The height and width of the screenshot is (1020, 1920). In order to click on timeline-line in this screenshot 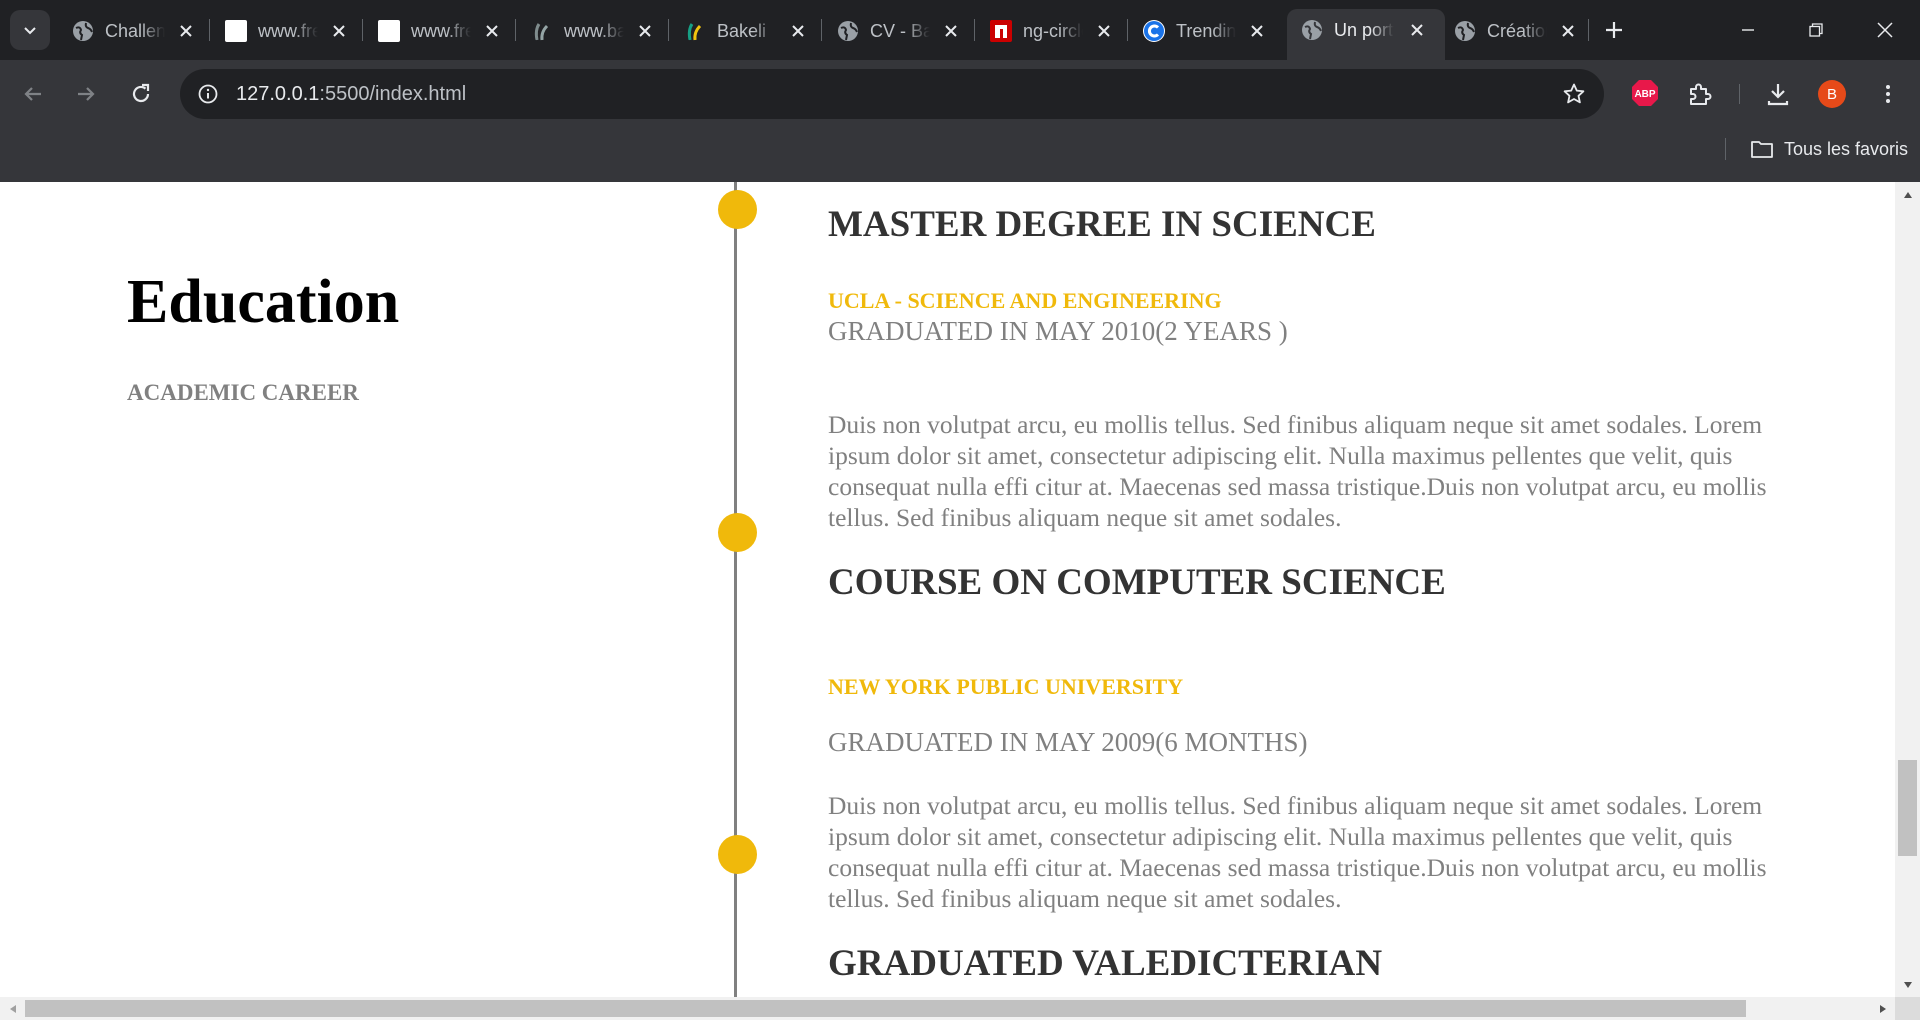, I will do `click(735, 589)`.